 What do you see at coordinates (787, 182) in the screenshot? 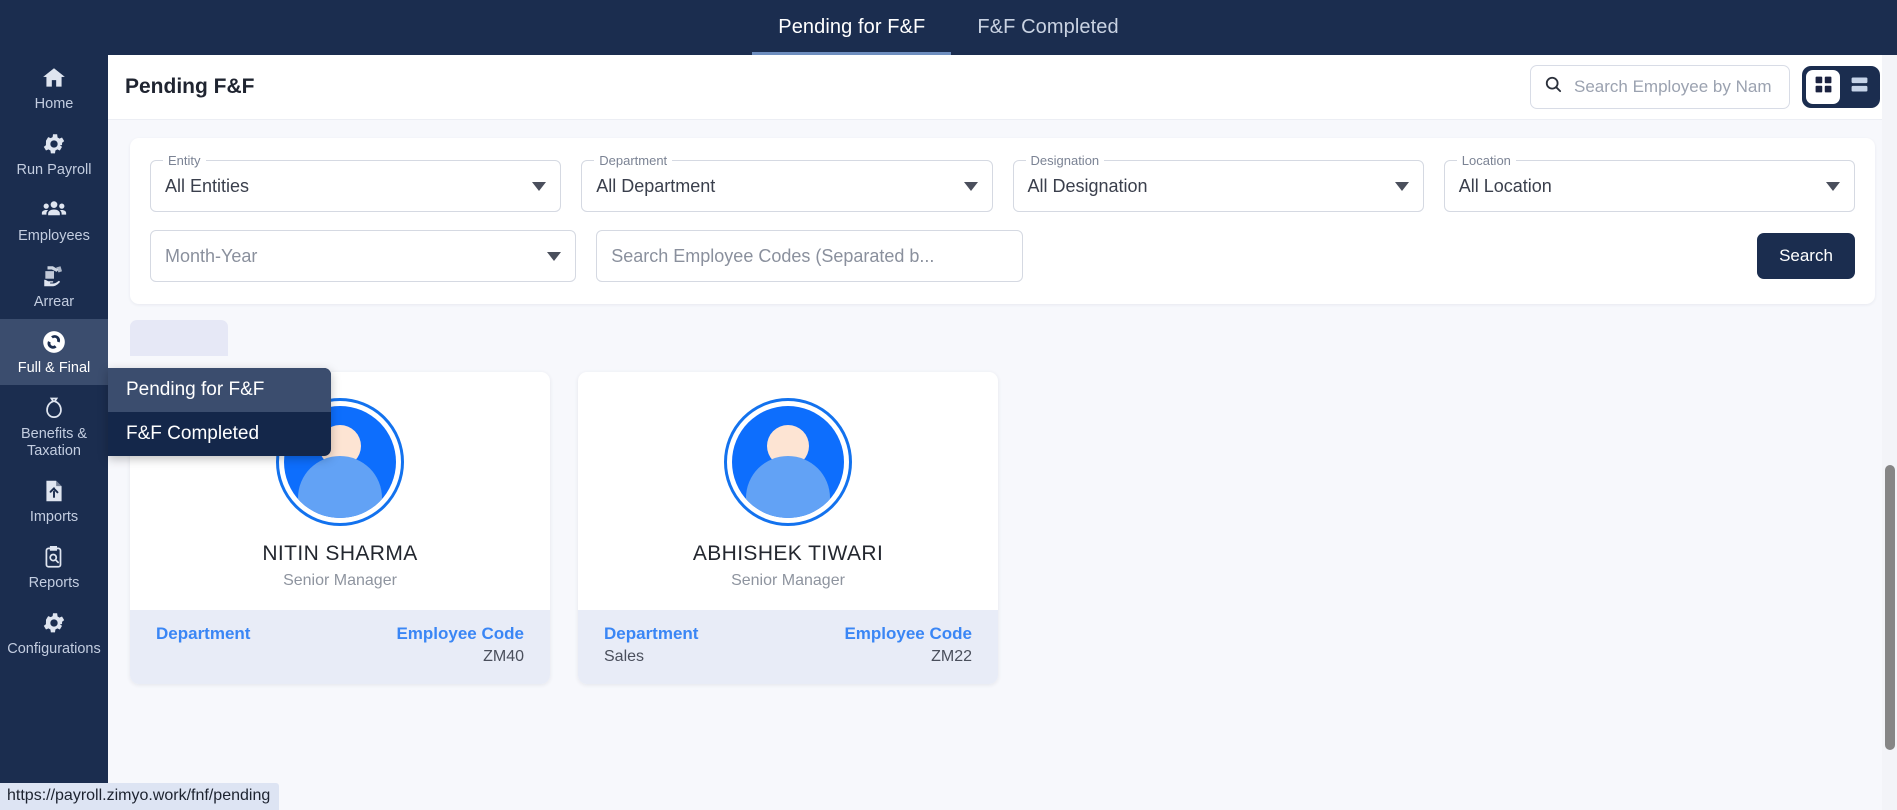
I see `department-select: Department All Department` at bounding box center [787, 182].